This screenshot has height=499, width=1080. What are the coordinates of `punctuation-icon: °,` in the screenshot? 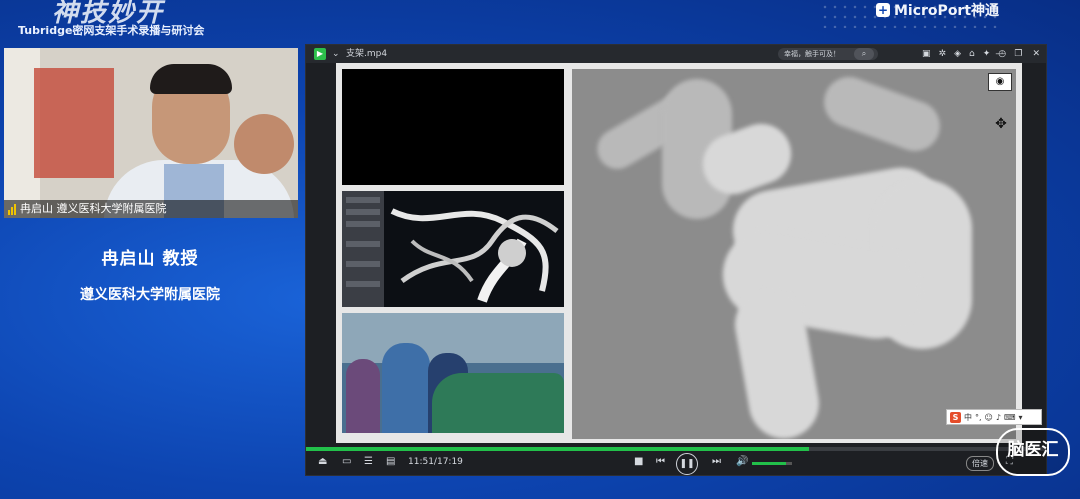 It's located at (978, 417).